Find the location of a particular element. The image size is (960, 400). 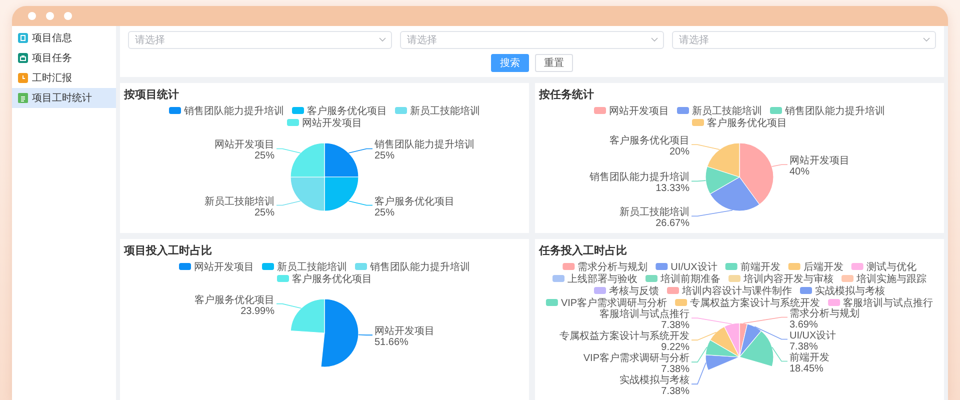

legend-item: 考核与反馈 is located at coordinates (626, 291).